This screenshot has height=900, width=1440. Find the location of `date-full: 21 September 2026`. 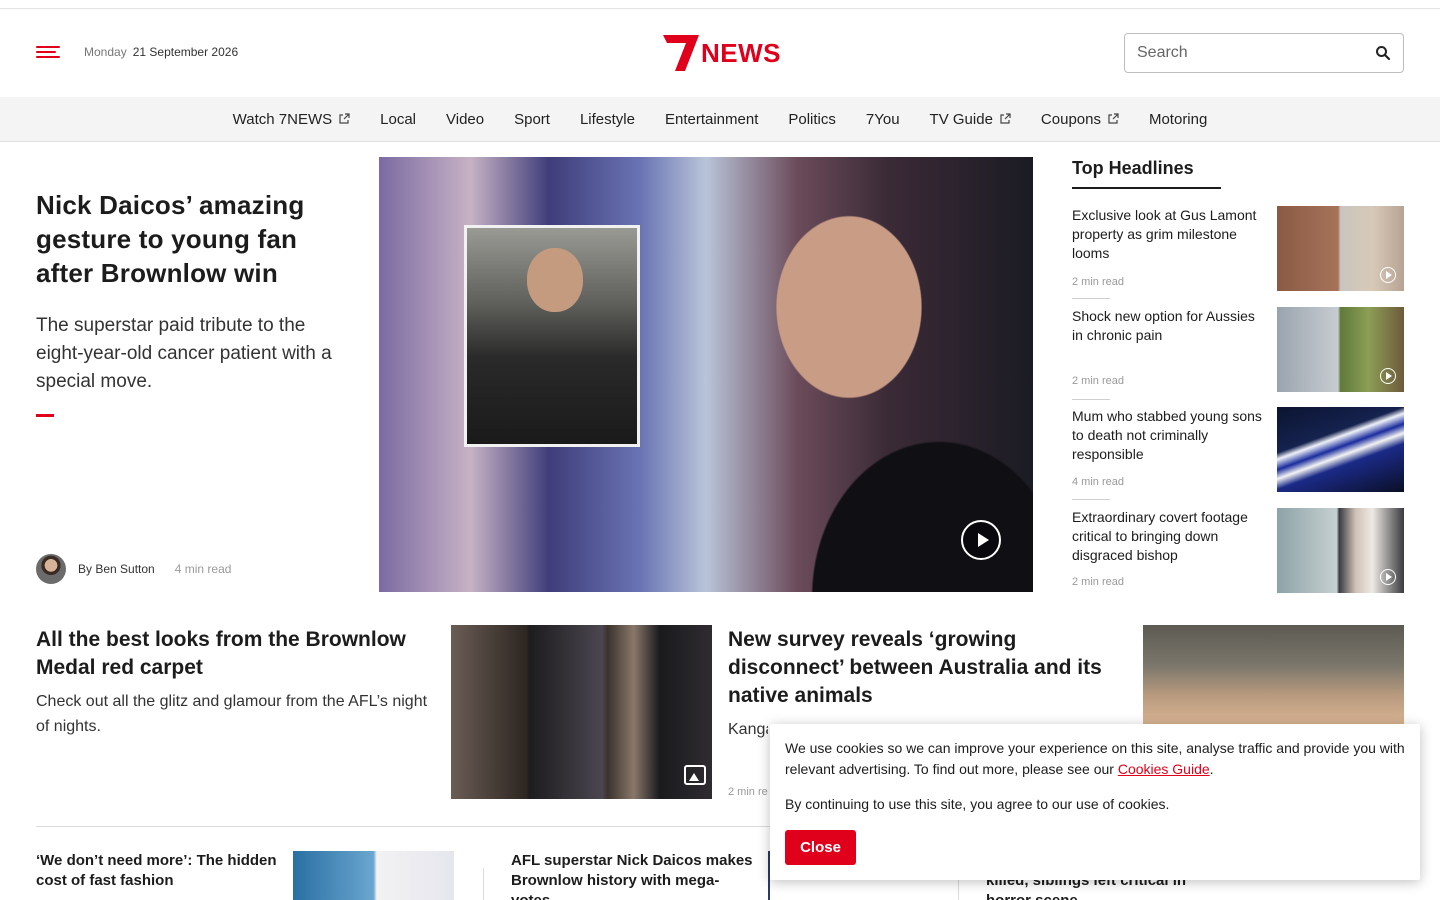

date-full: 21 September 2026 is located at coordinates (185, 52).